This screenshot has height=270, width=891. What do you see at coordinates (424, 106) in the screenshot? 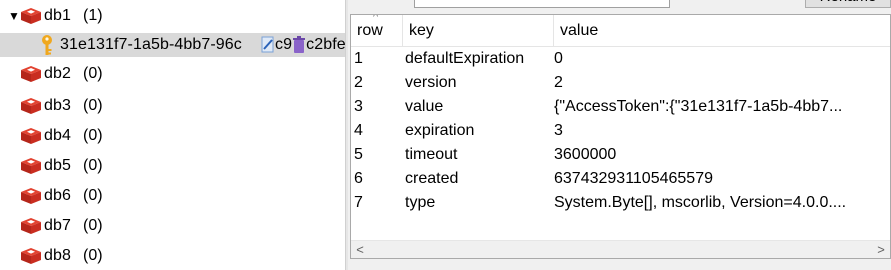
I see `field-key: value` at bounding box center [424, 106].